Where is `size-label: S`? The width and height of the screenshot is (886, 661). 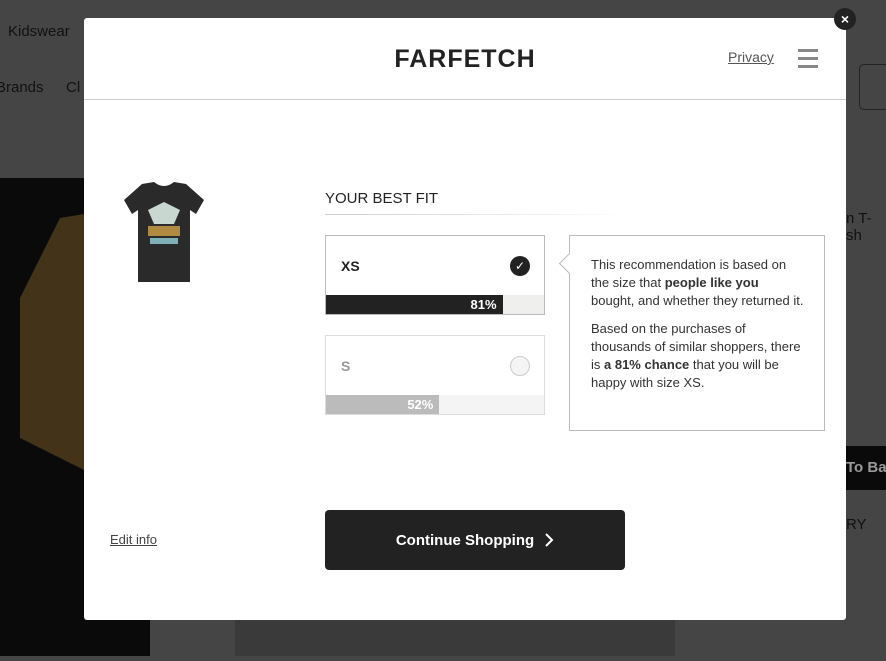
size-label: S is located at coordinates (346, 366).